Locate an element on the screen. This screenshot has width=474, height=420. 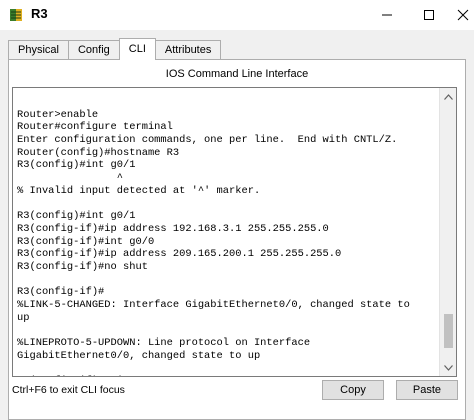
scroll-track is located at coordinates (448, 232).